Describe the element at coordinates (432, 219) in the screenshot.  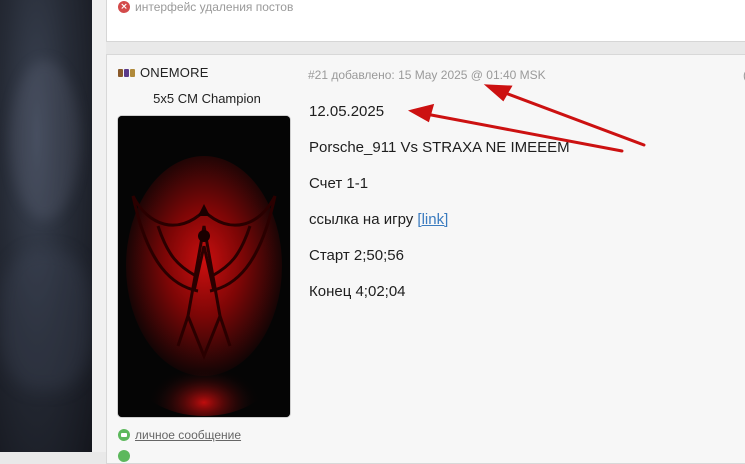
I see `game-link: [link]` at that location.